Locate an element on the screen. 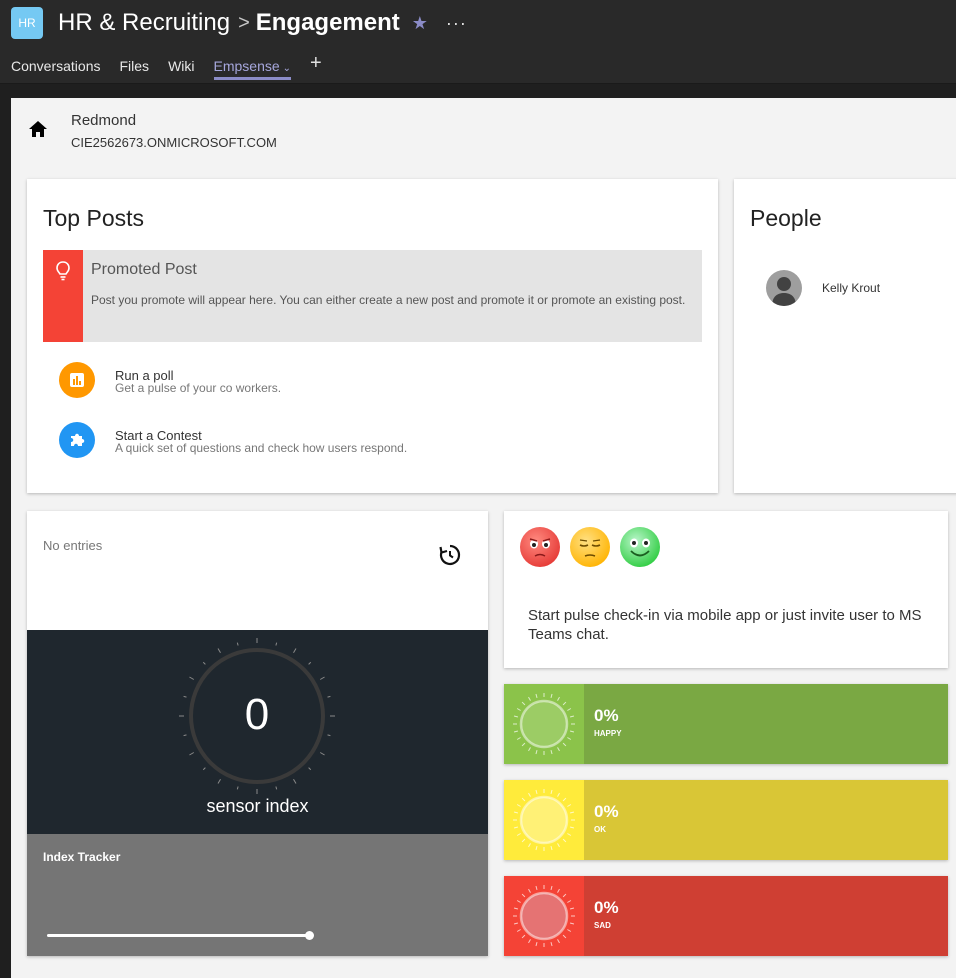 The width and height of the screenshot is (956, 978). tab-empsense: Empsense ⌄ is located at coordinates (252, 66).